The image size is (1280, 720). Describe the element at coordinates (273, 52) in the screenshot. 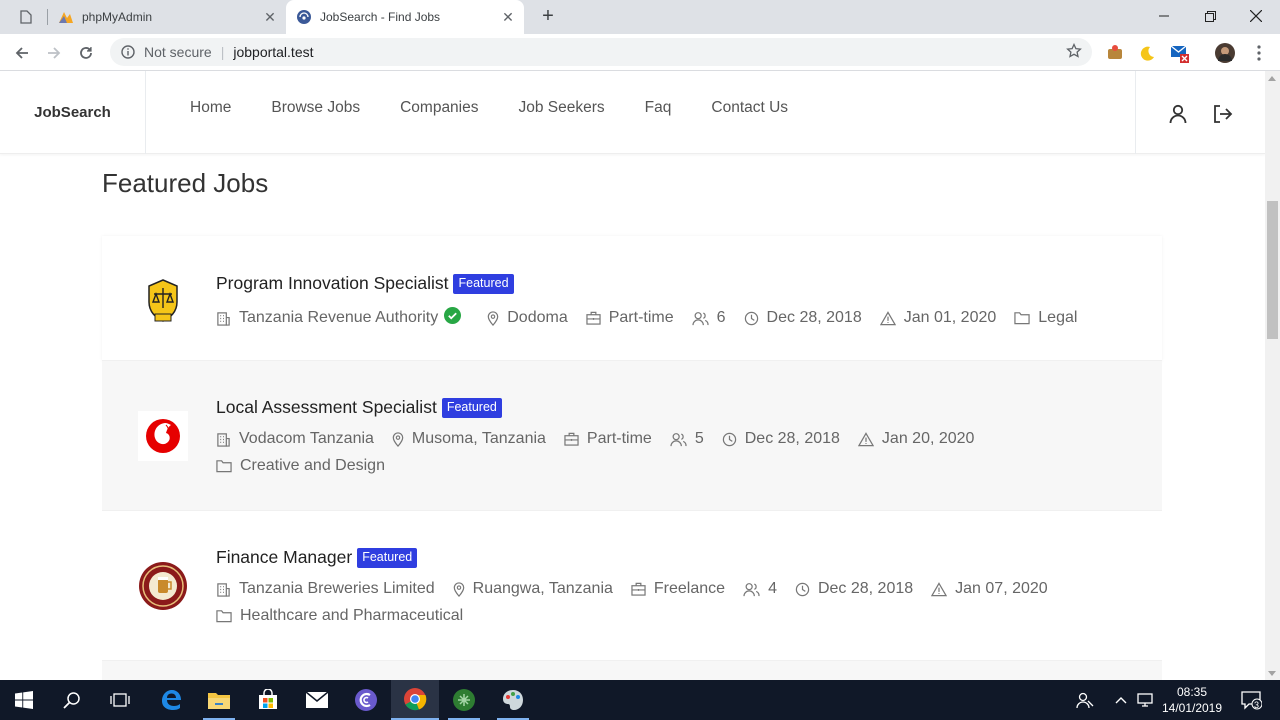

I see `url-text: jobportal.test` at that location.